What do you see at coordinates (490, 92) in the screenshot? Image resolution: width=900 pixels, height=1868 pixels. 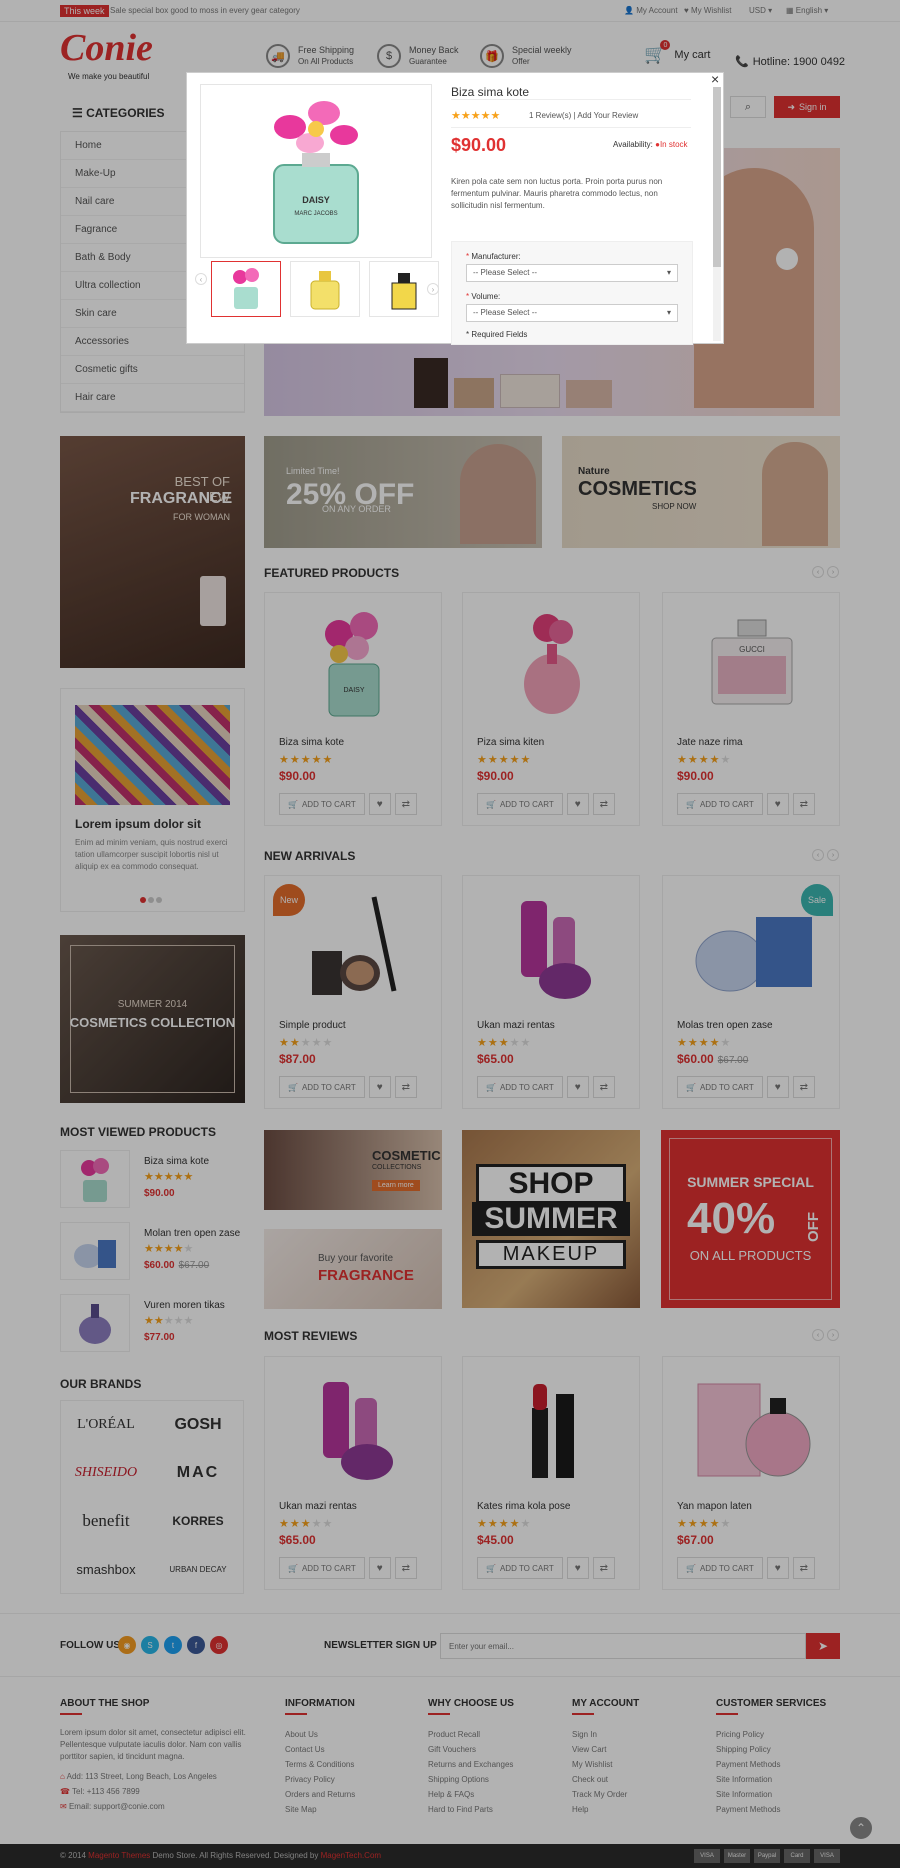 I see `modal-product-title: Biza sima kote` at bounding box center [490, 92].